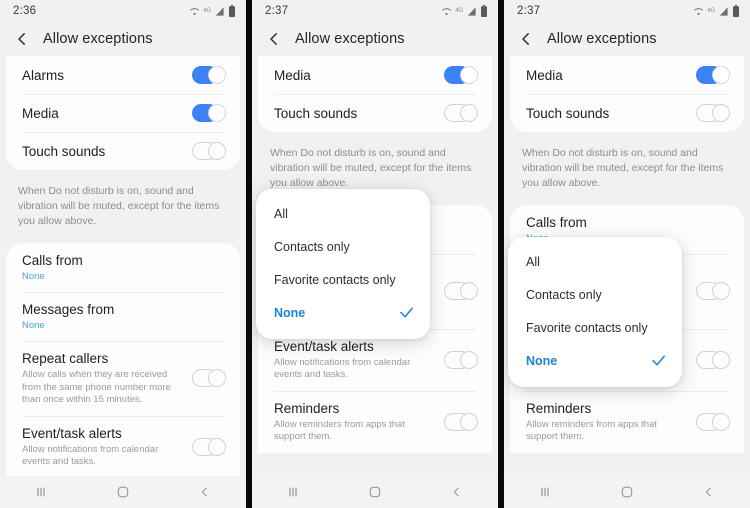  What do you see at coordinates (407, 313) in the screenshot?
I see `check-icon` at bounding box center [407, 313].